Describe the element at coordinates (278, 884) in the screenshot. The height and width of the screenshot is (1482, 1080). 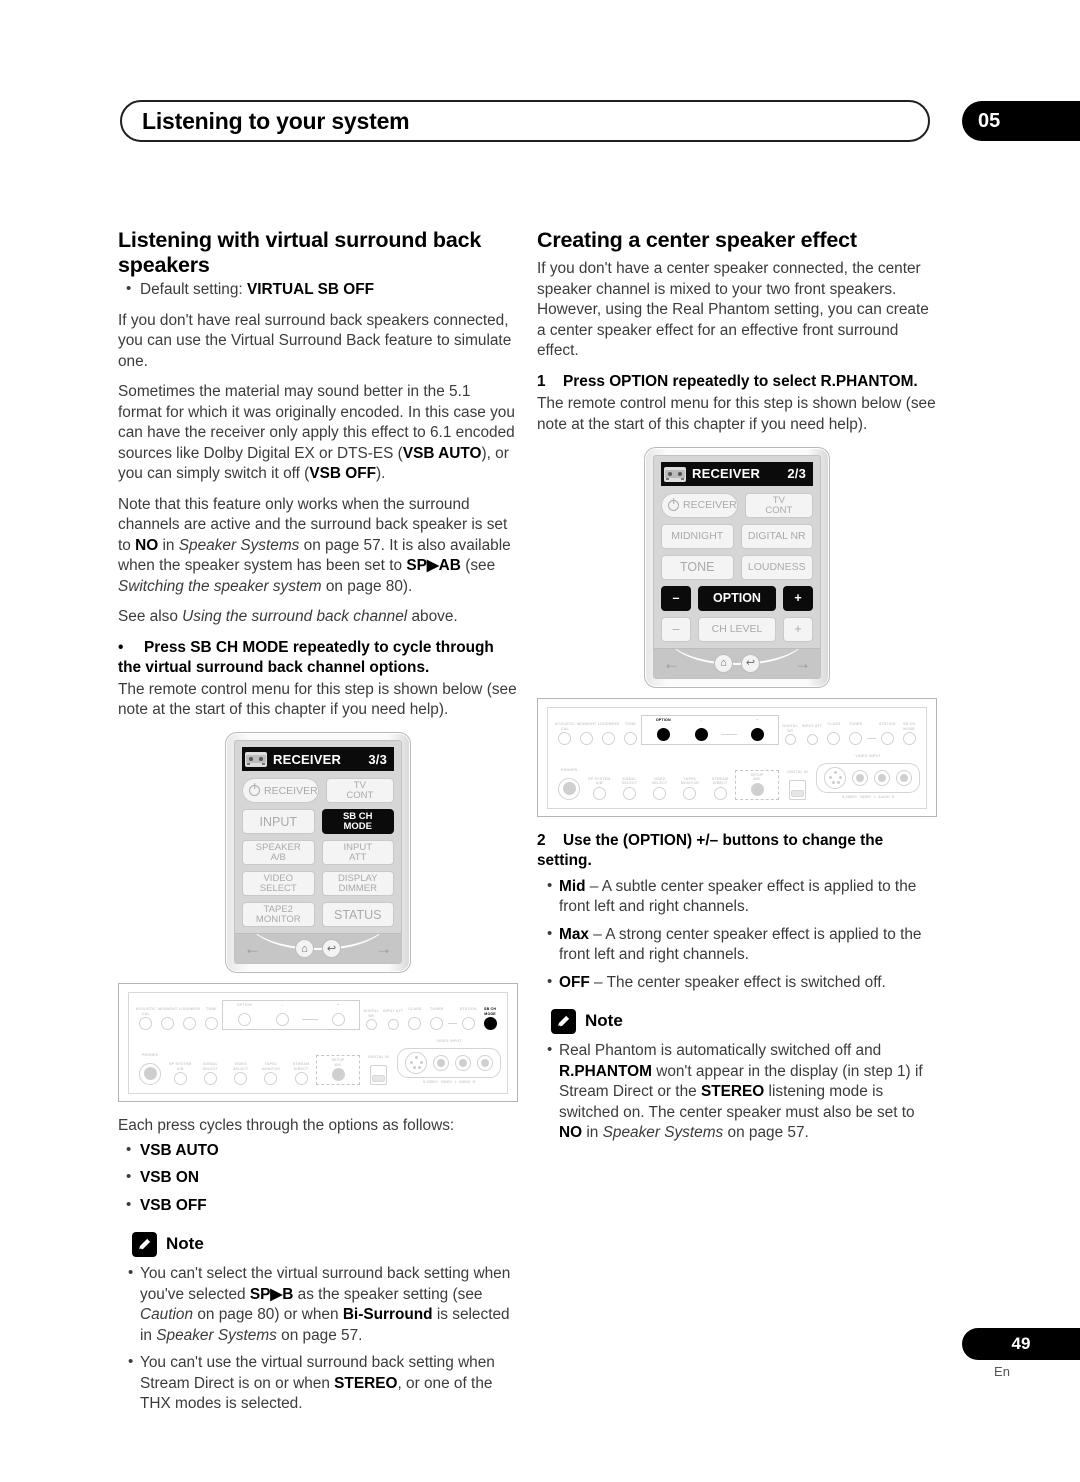
I see `remote-button-video-select: VIDEO SELECT` at that location.